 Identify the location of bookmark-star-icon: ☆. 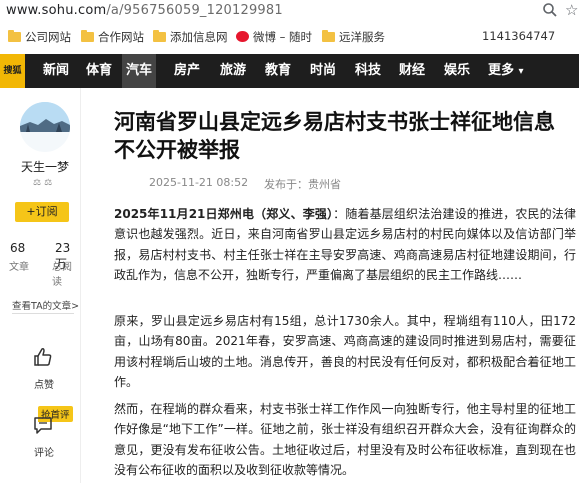
(571, 10).